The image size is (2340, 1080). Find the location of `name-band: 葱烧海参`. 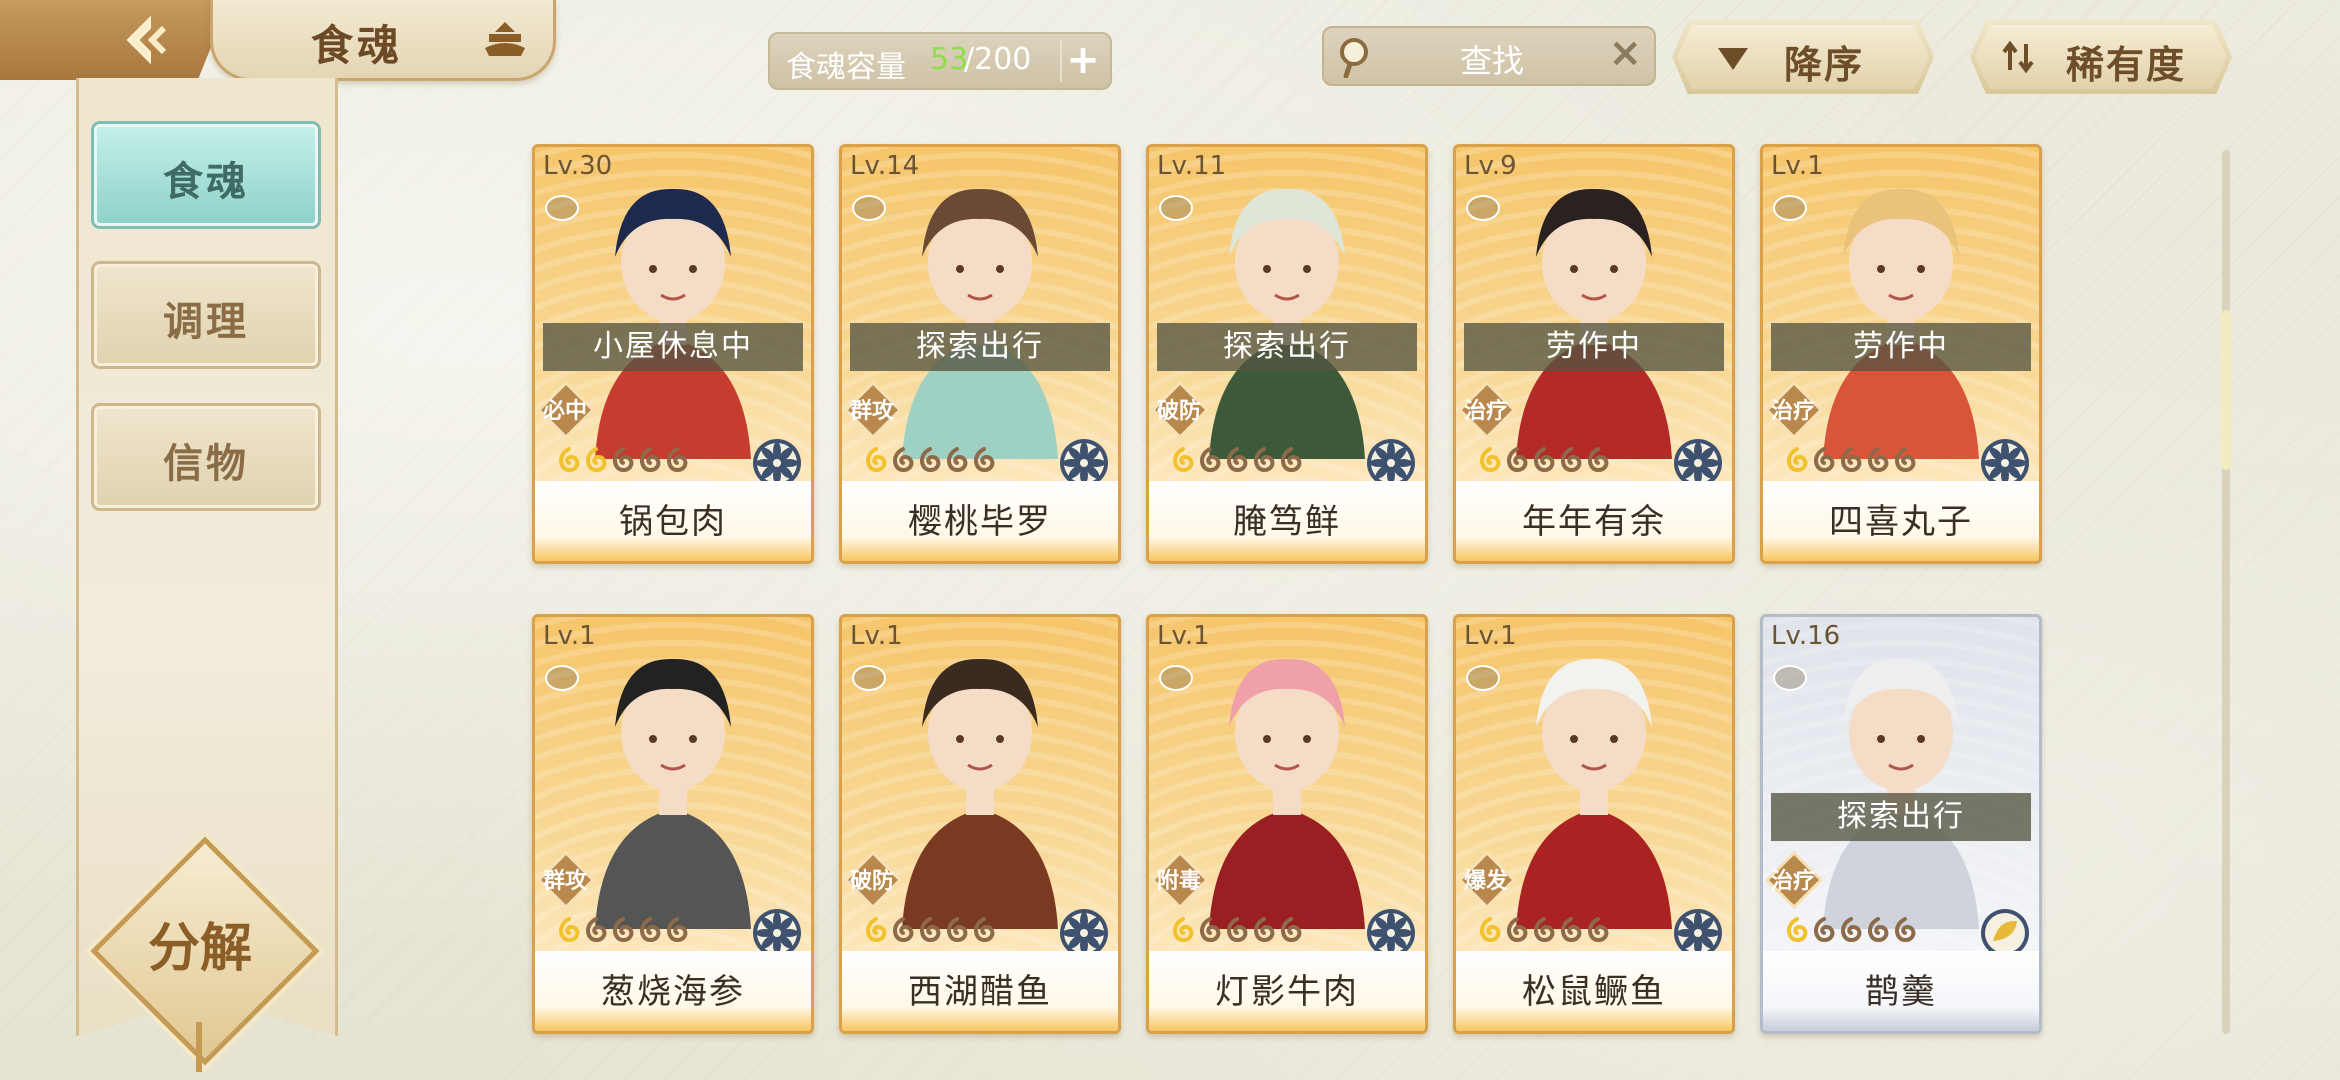

name-band: 葱烧海参 is located at coordinates (673, 991).